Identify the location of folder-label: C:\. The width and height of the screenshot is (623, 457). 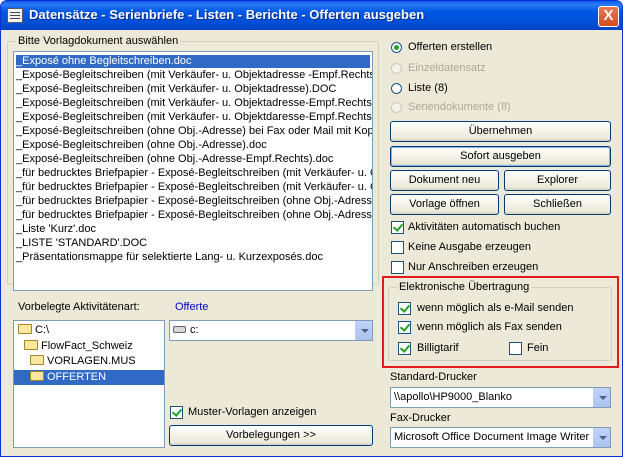
(42, 330).